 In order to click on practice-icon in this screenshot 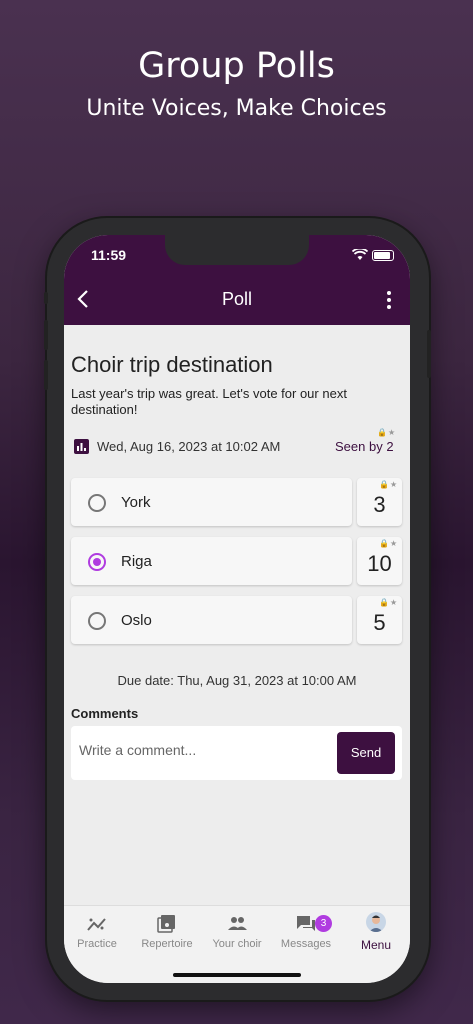, I will do `click(96, 924)`.